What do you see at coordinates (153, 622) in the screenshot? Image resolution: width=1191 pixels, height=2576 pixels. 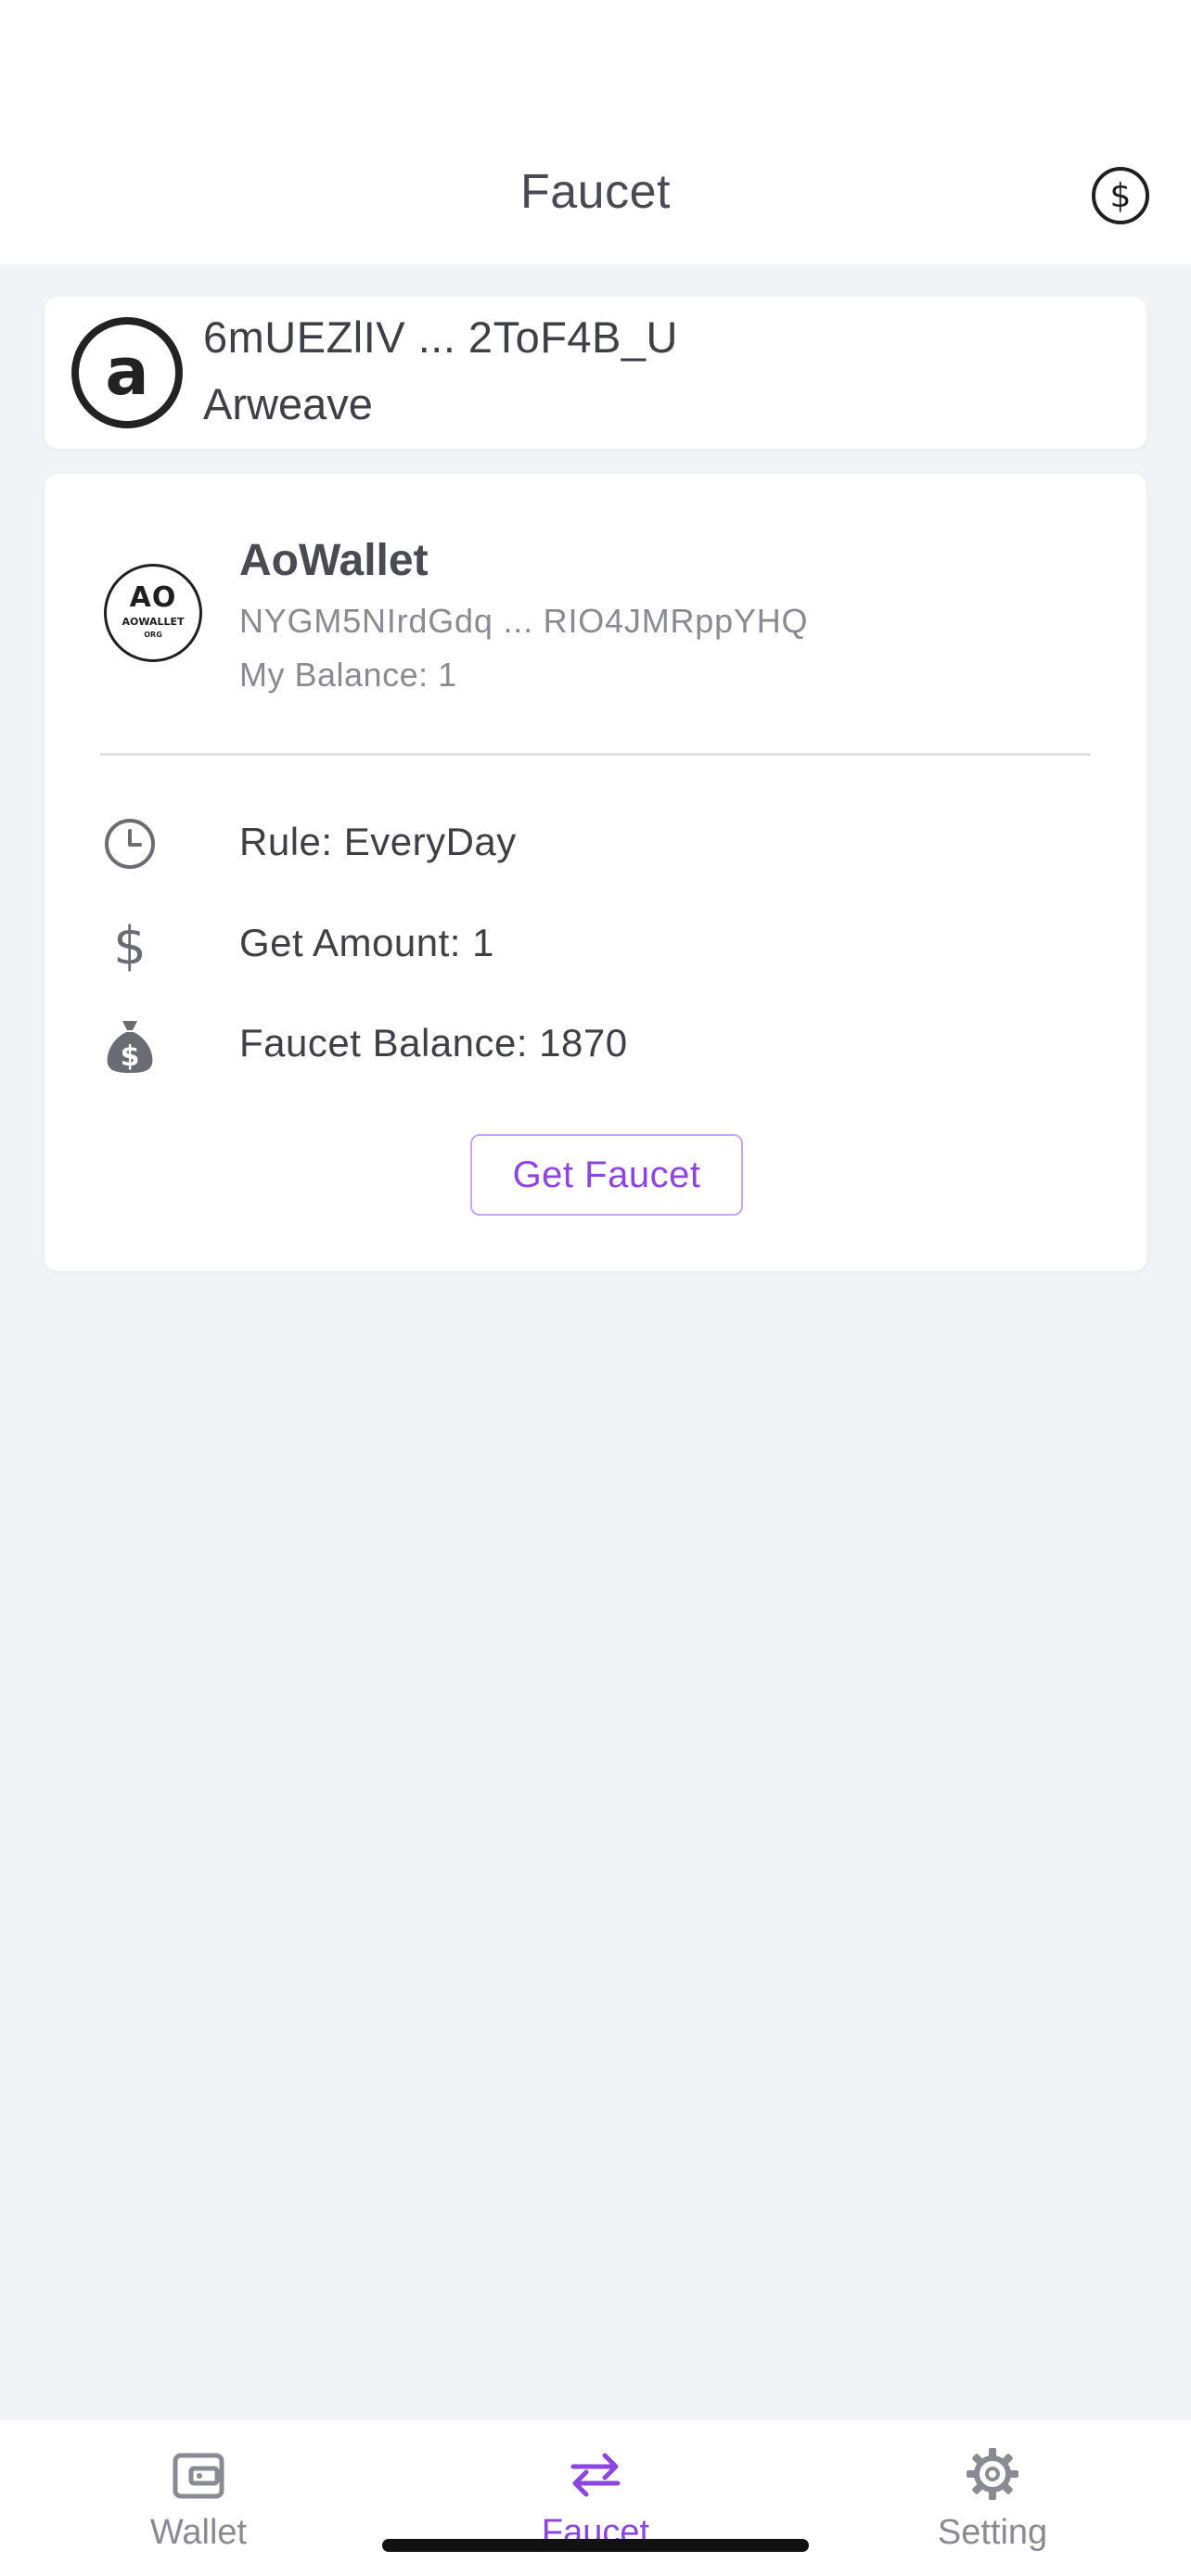 I see `token-logo-subtext: AOWALLET` at bounding box center [153, 622].